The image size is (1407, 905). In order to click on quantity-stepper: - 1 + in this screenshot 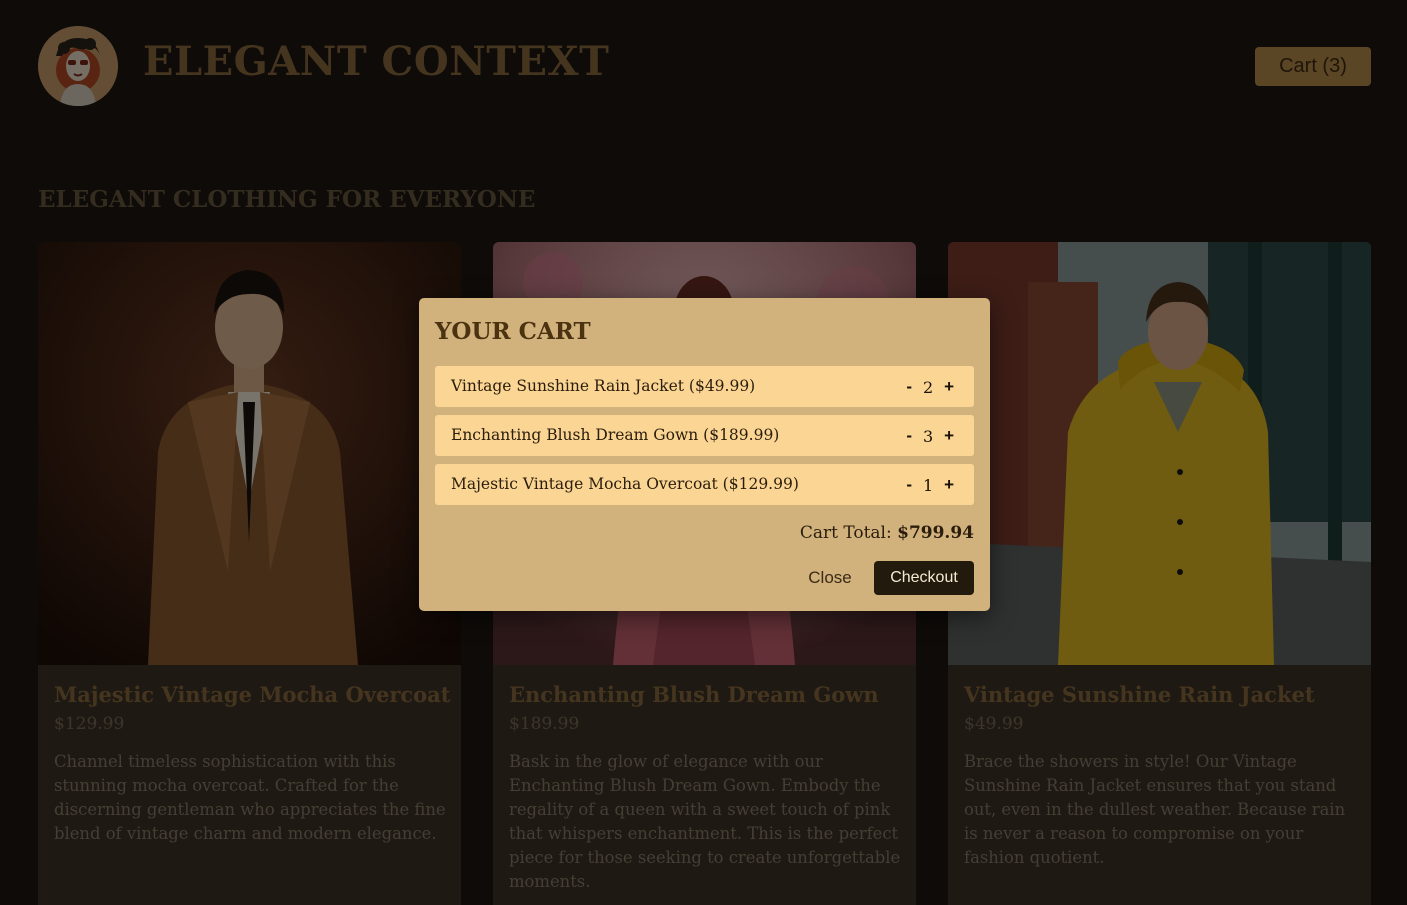, I will do `click(930, 485)`.